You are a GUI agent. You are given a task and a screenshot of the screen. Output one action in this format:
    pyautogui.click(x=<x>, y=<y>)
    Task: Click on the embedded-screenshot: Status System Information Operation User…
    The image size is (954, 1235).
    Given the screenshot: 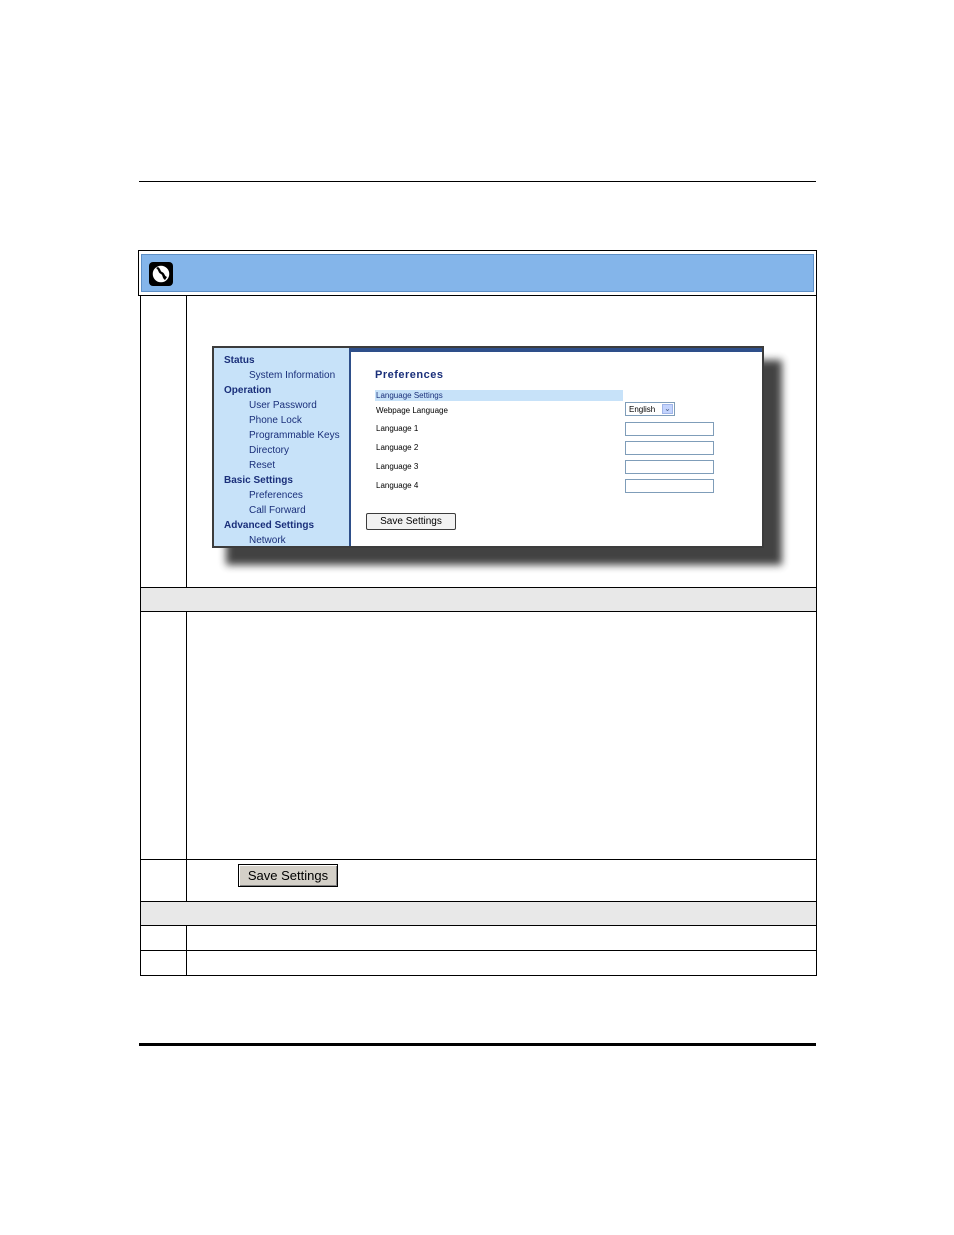 What is the action you would take?
    pyautogui.click(x=488, y=447)
    